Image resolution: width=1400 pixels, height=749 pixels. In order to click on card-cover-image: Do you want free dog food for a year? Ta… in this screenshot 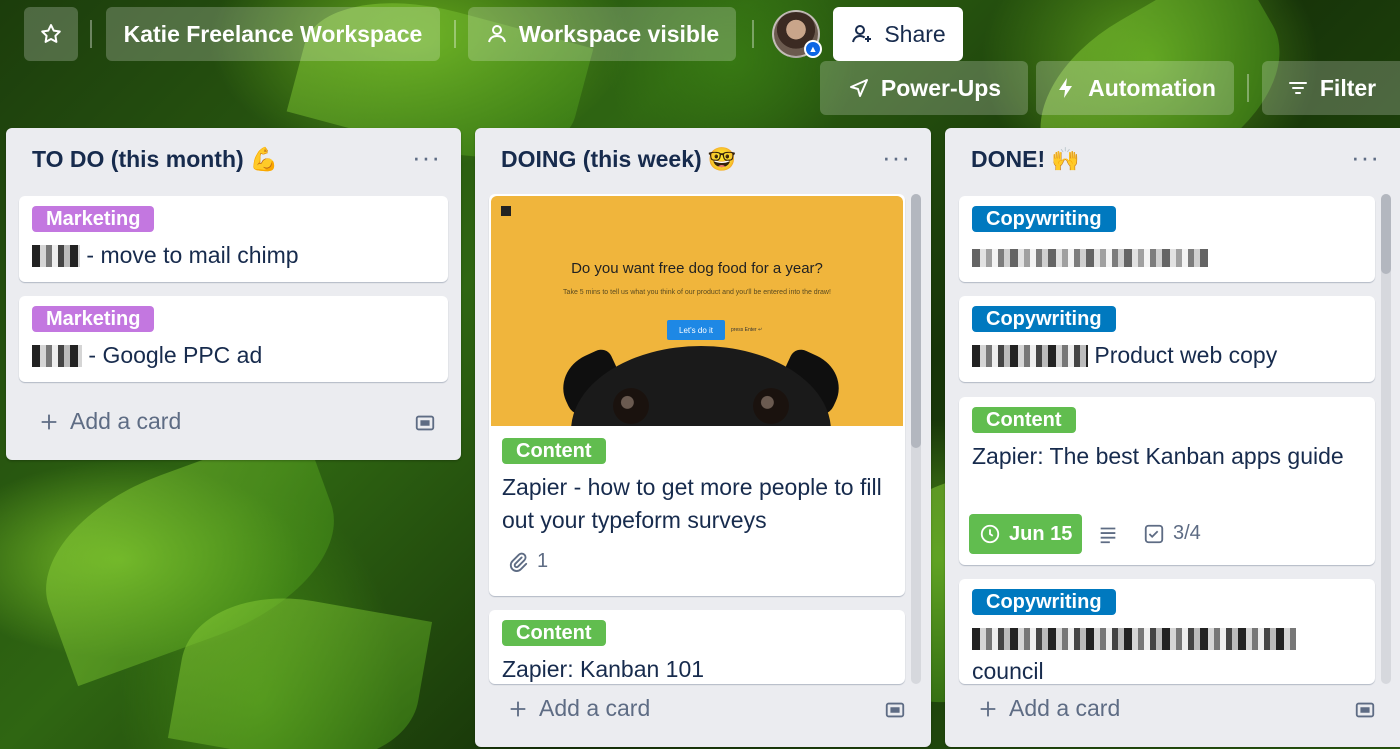, I will do `click(697, 311)`.